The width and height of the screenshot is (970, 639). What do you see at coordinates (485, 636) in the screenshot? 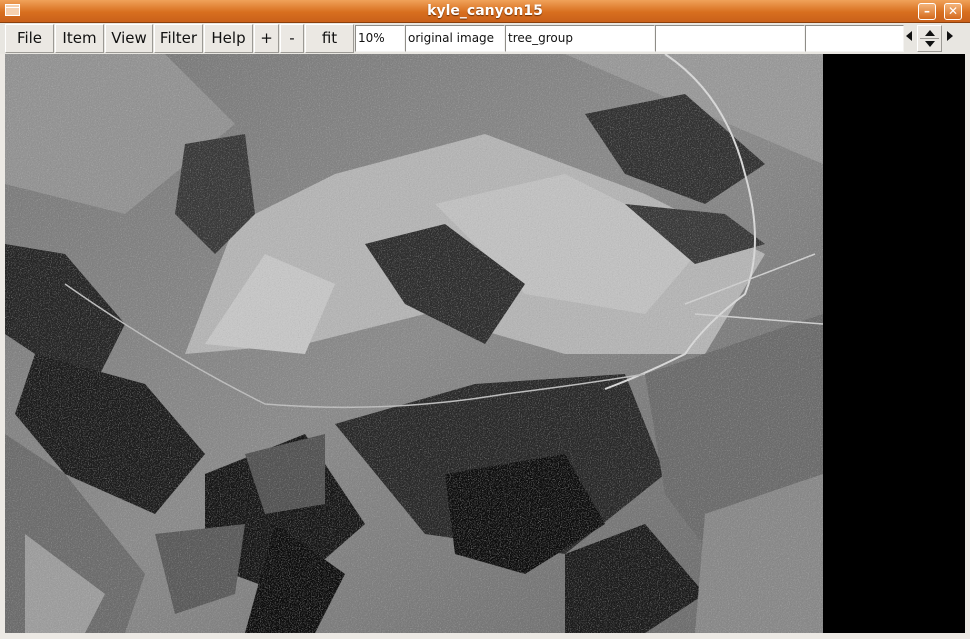
I see `window-bottom-border` at bounding box center [485, 636].